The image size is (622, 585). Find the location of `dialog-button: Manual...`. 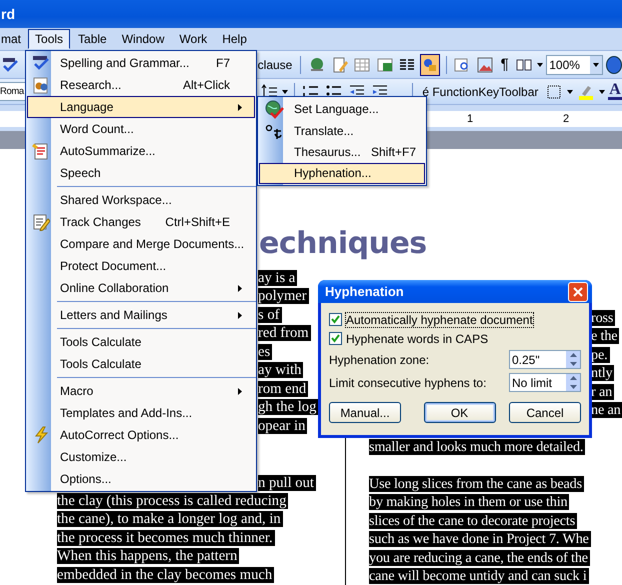

dialog-button: Manual... is located at coordinates (365, 412).